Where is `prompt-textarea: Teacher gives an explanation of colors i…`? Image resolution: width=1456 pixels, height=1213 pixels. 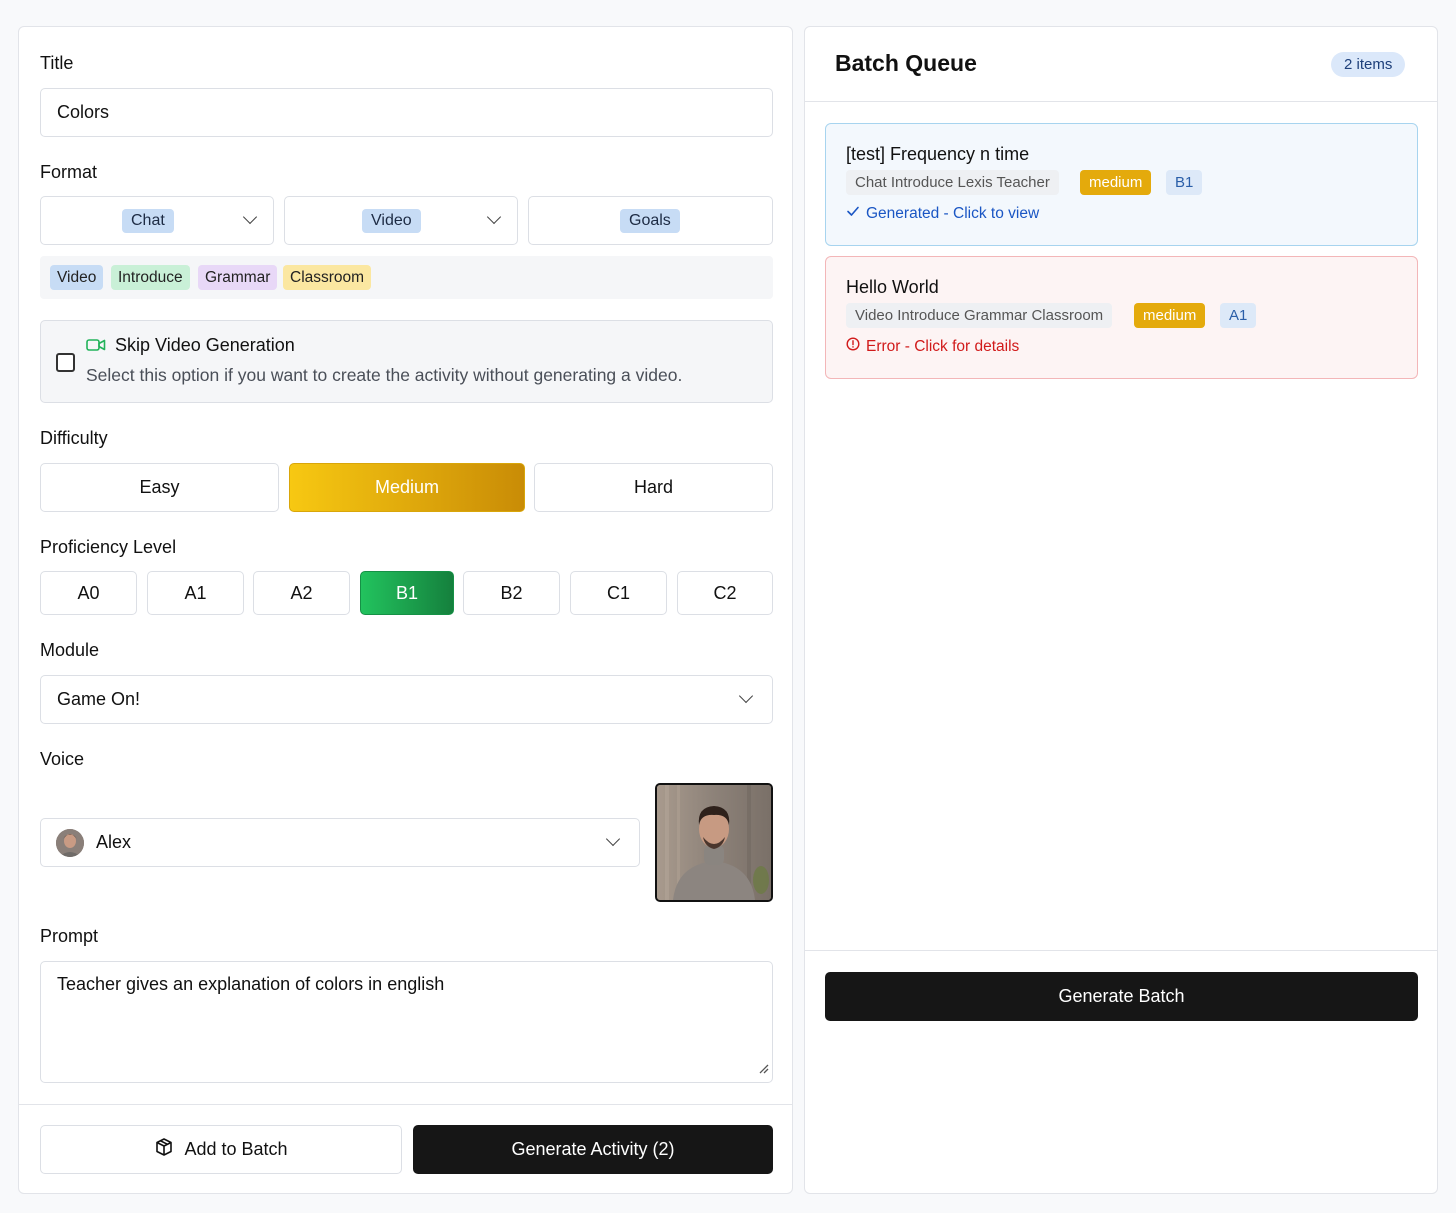
prompt-textarea: Teacher gives an explanation of colors i… is located at coordinates (406, 1022).